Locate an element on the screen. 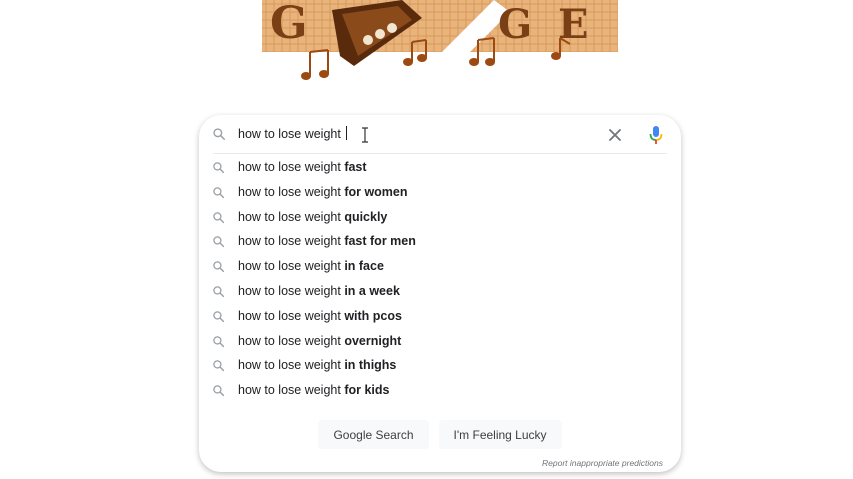 This screenshot has width=853, height=479. suggestion-text: how to lose weight in face is located at coordinates (311, 266).